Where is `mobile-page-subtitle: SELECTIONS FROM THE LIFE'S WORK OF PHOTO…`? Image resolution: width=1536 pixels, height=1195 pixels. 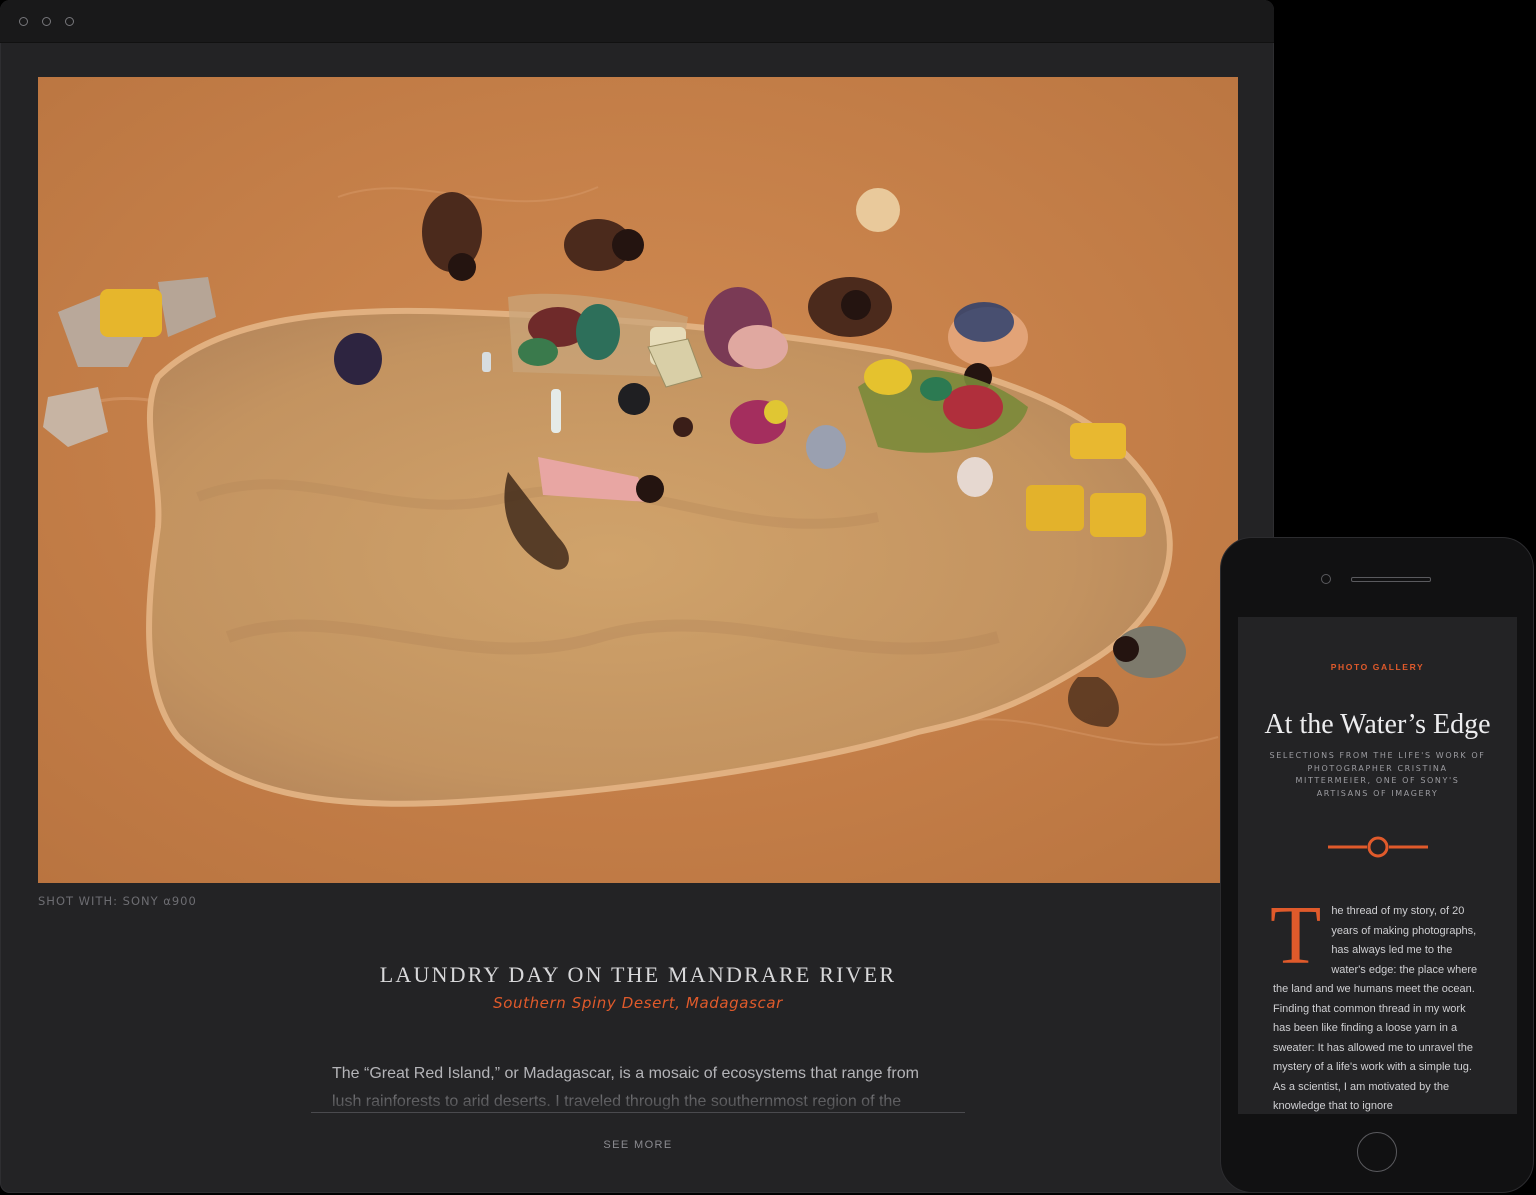
mobile-page-subtitle: SELECTIONS FROM THE LIFE'S WORK OF PHOTO… is located at coordinates (1377, 774).